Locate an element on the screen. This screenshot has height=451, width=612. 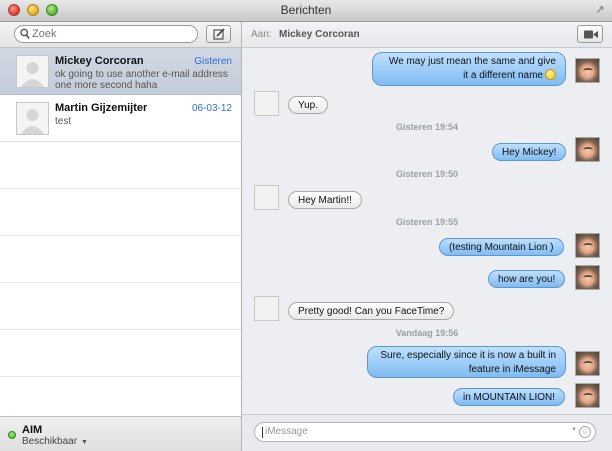
incoming-message: Pretty good! Can you FaceTime? is located at coordinates (371, 311).